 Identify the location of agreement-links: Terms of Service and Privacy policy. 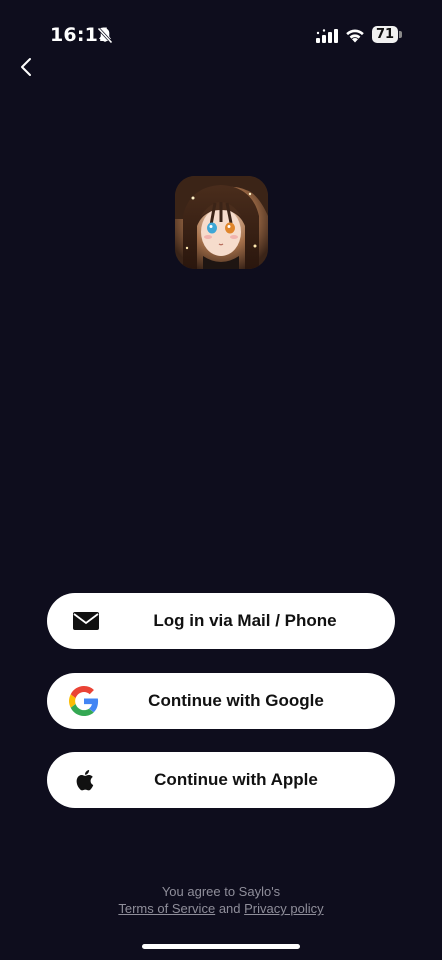
(221, 908).